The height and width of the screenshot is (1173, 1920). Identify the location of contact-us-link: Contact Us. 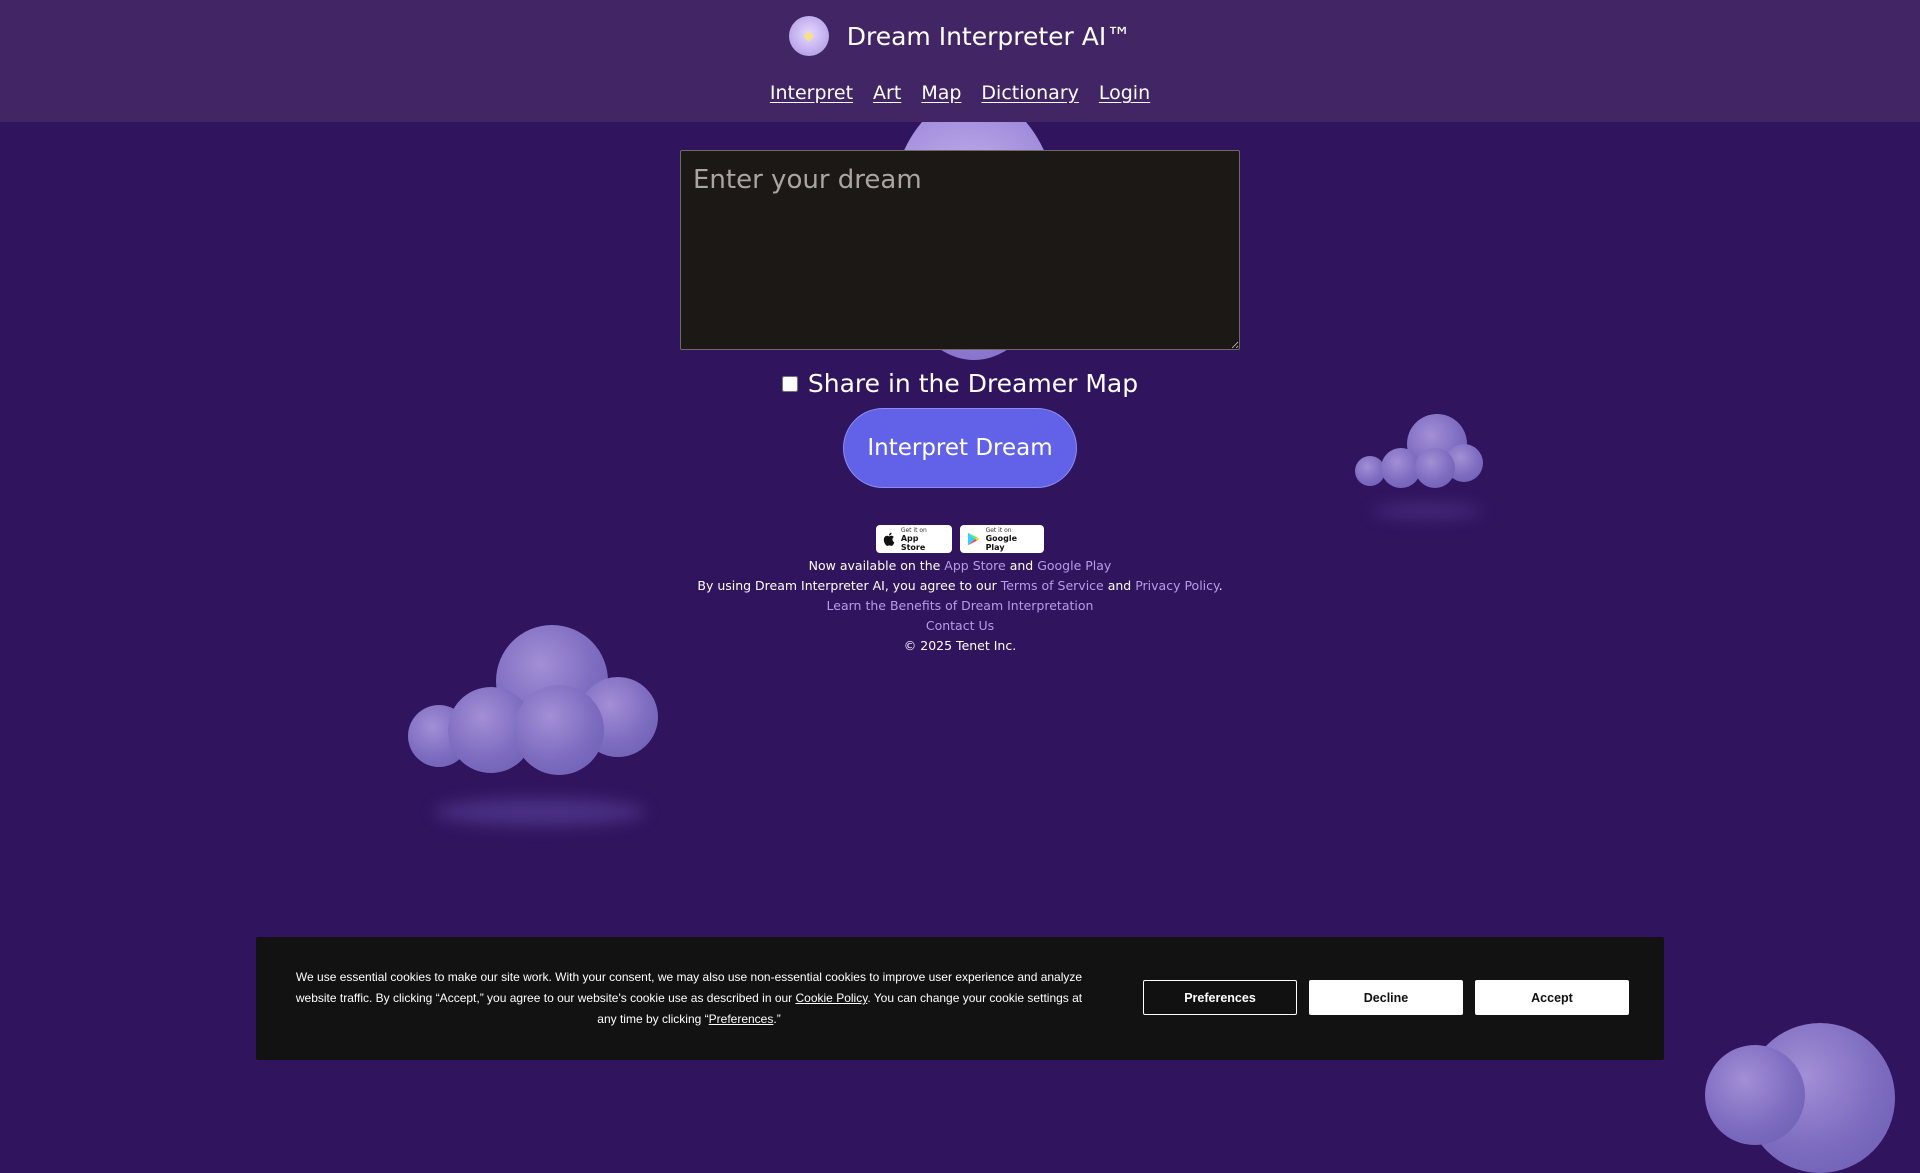
(960, 625).